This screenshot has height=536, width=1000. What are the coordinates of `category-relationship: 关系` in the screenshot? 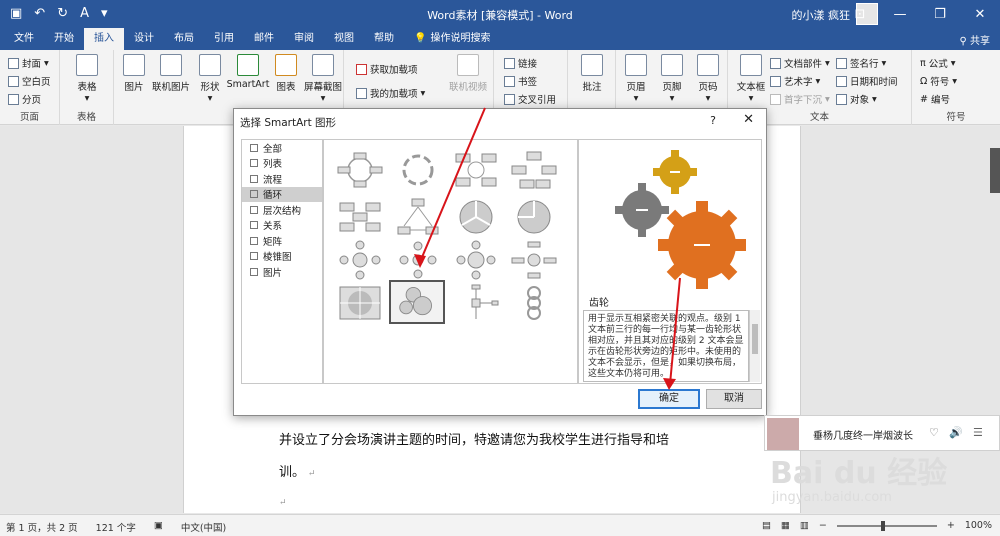 It's located at (282, 226).